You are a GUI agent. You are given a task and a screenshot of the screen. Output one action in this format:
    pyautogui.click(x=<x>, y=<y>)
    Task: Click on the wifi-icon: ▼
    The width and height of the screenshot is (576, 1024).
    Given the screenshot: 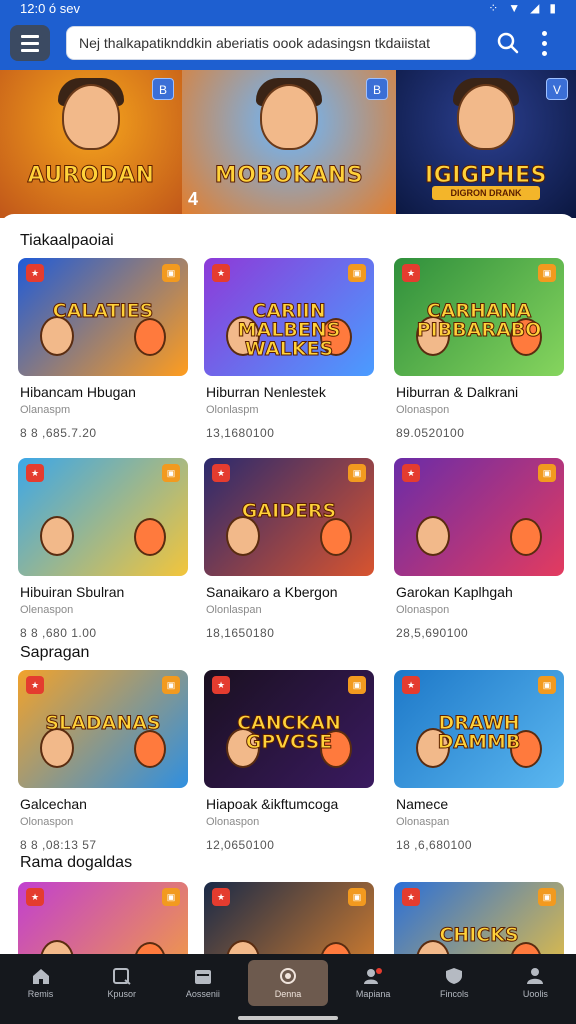 What is the action you would take?
    pyautogui.click(x=514, y=8)
    